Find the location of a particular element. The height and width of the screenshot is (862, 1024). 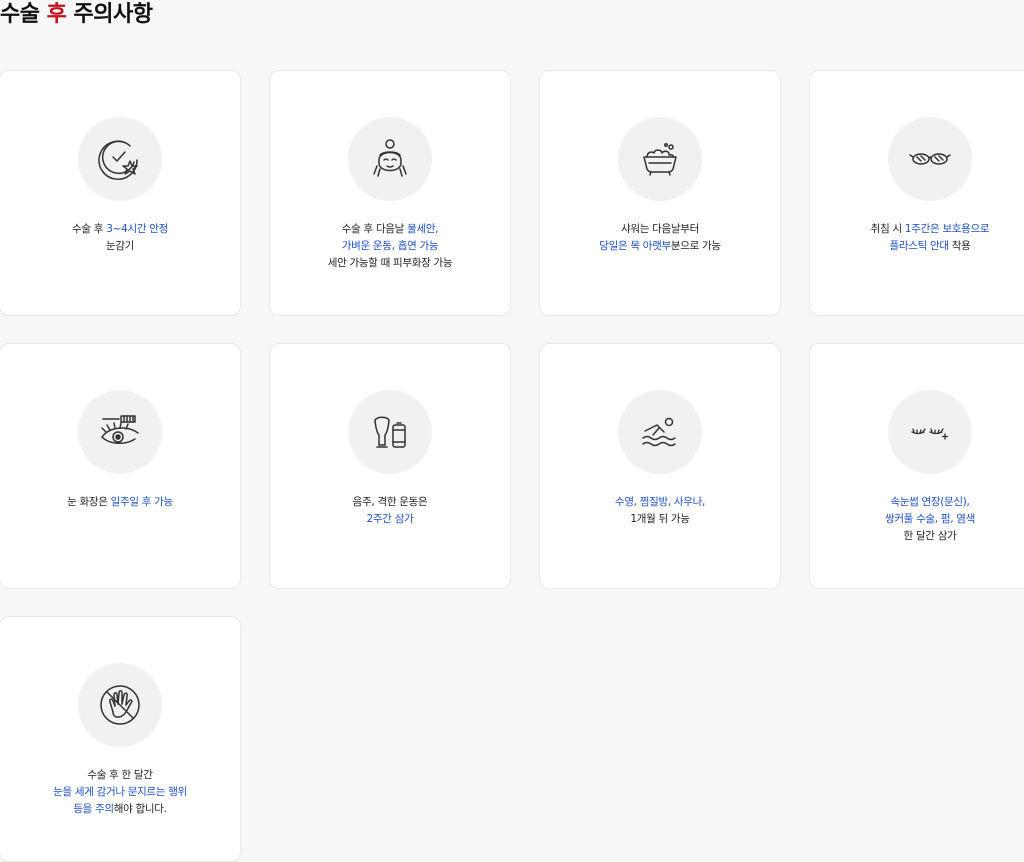

care-card-swimming: 수영, 찜질방, 사우나, 1개월 뒤 가능 is located at coordinates (660, 466).